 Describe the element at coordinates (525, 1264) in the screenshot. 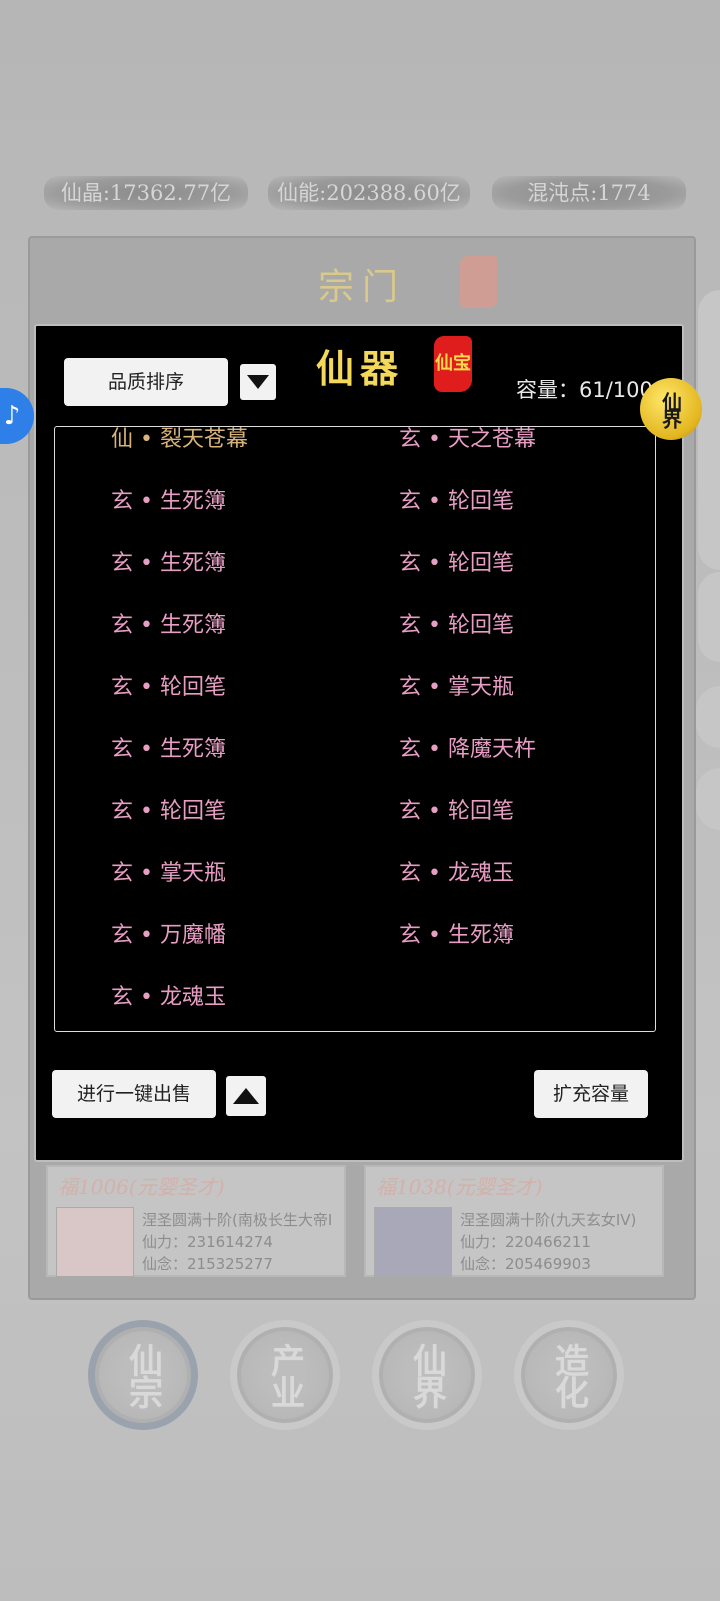

I see `disciple-mind: 仙念：205469903` at that location.